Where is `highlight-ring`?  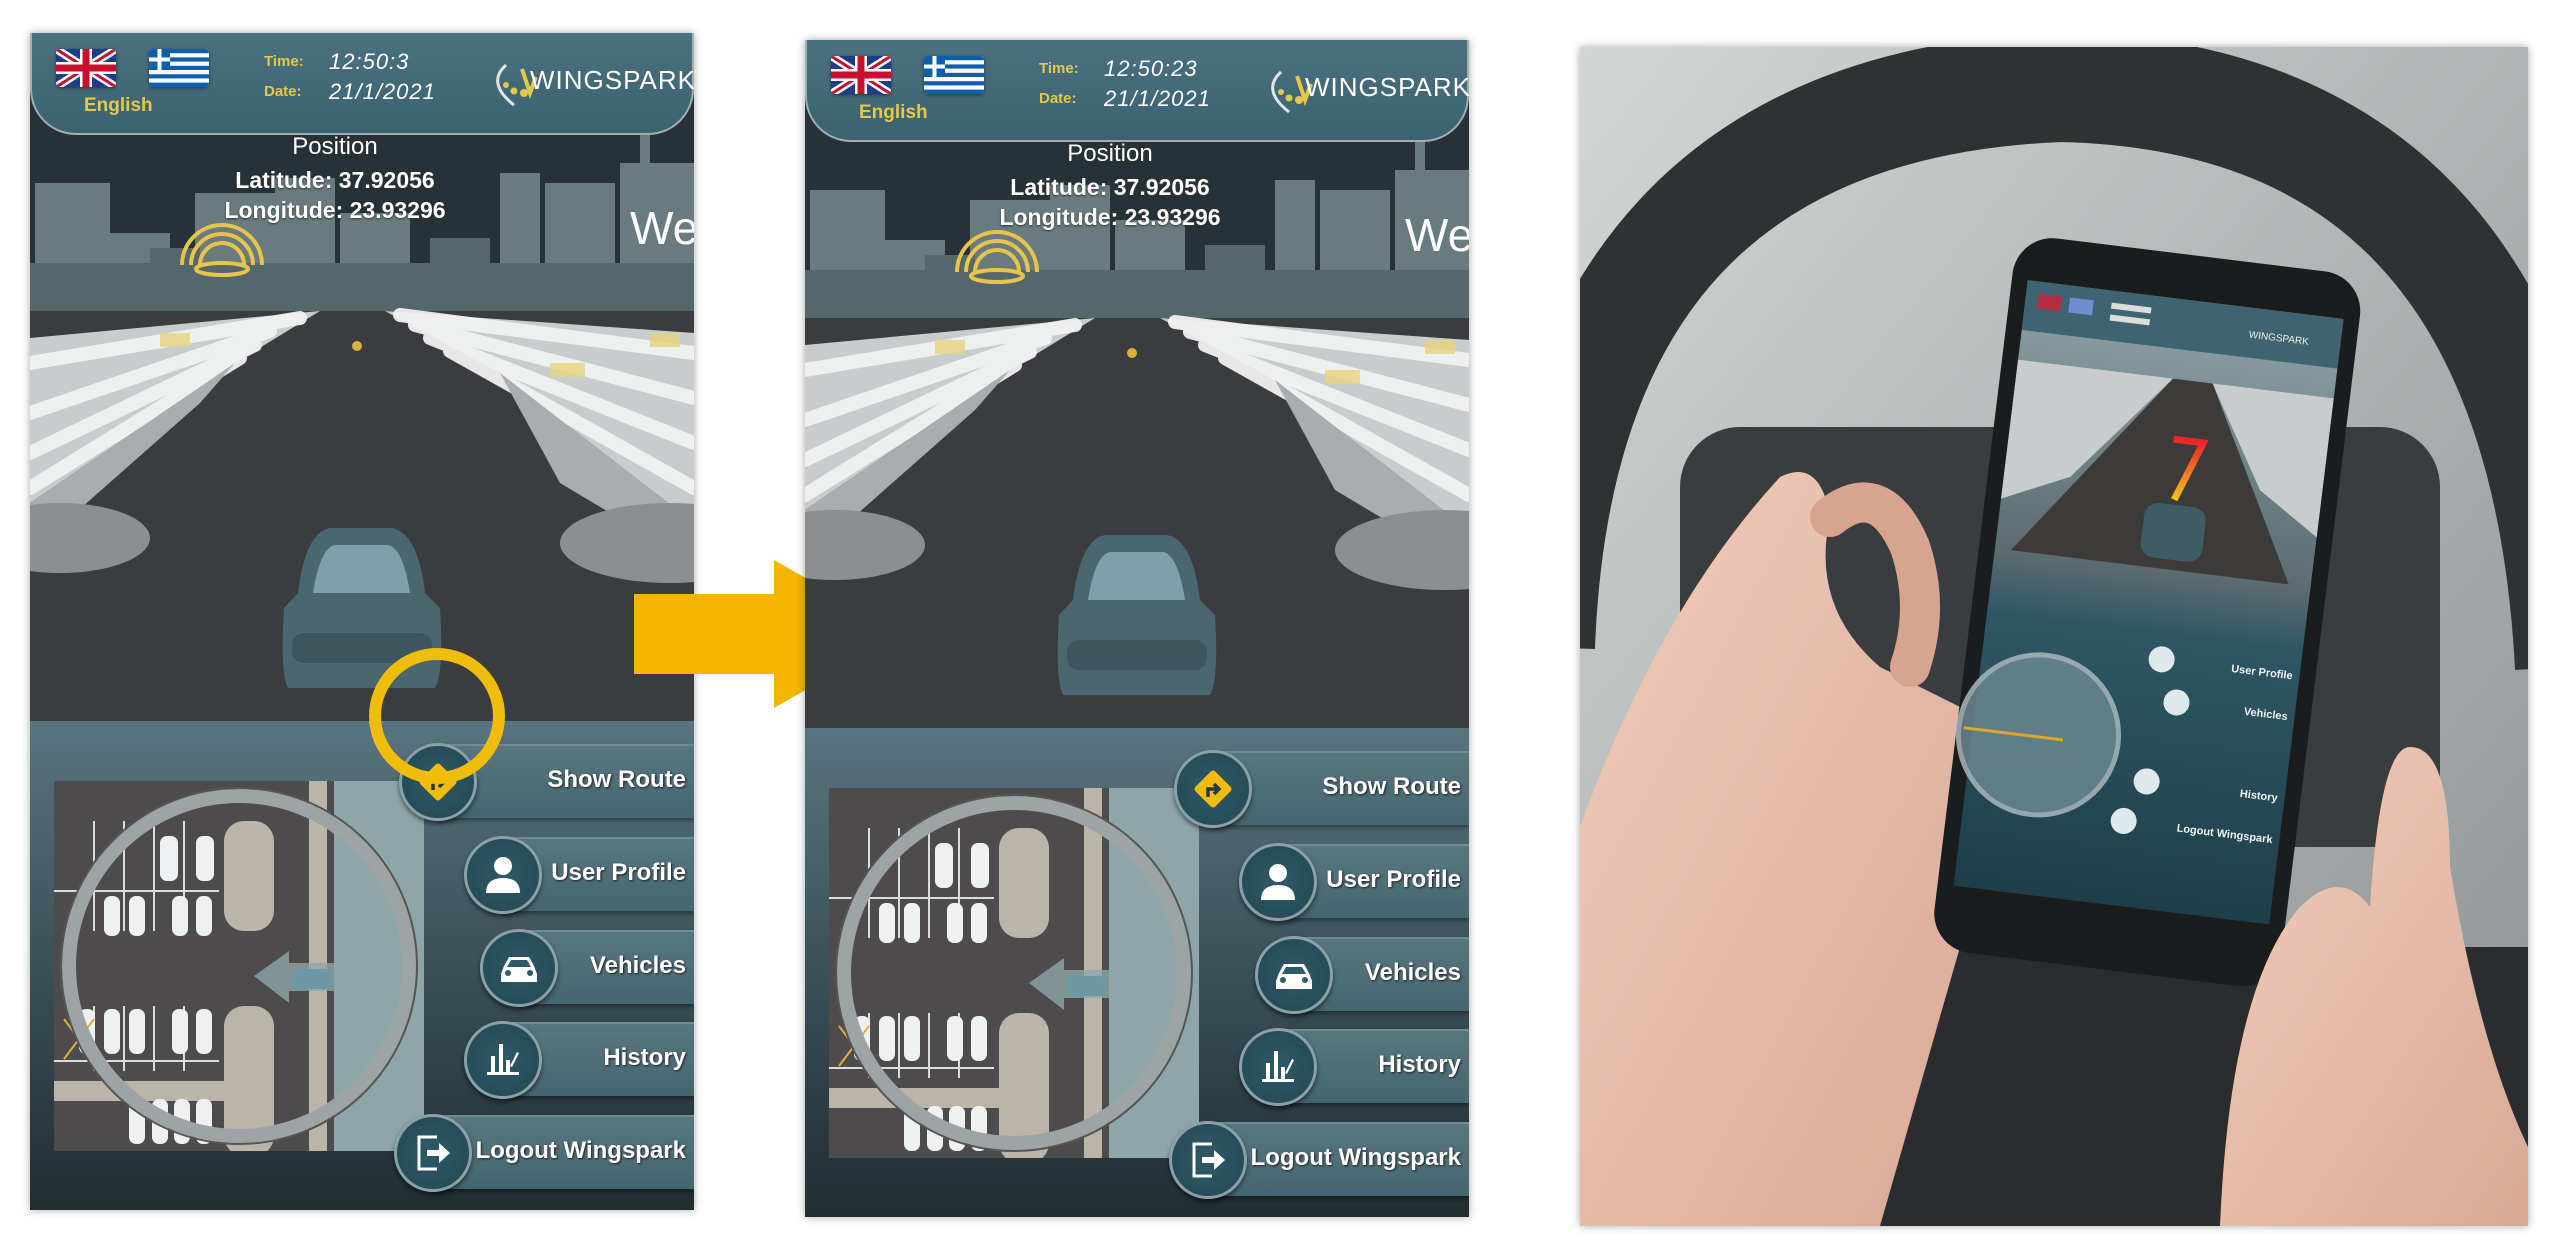
highlight-ring is located at coordinates (437, 716).